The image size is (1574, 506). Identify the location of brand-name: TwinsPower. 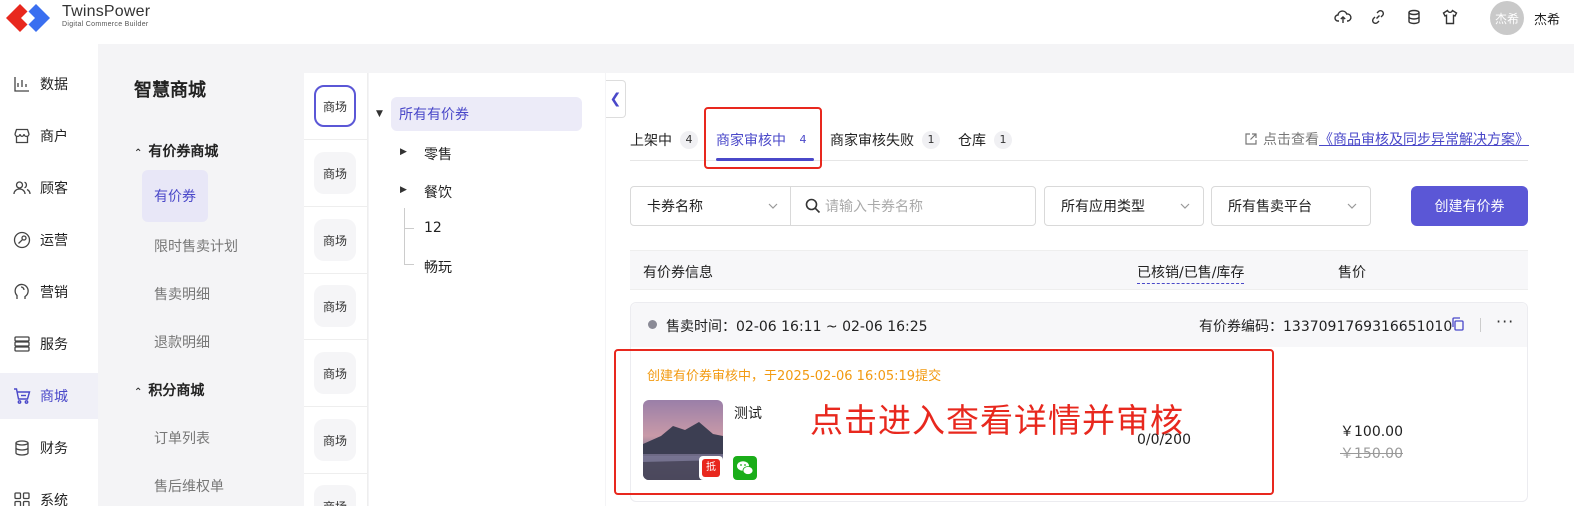
(106, 11).